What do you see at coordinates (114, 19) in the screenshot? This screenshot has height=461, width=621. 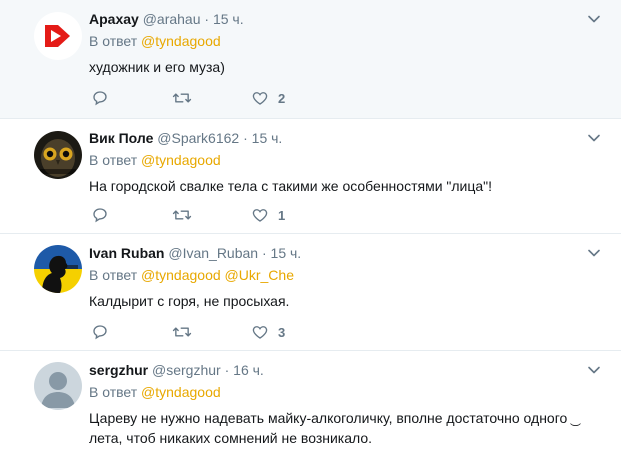 I see `author-name: Арахау` at bounding box center [114, 19].